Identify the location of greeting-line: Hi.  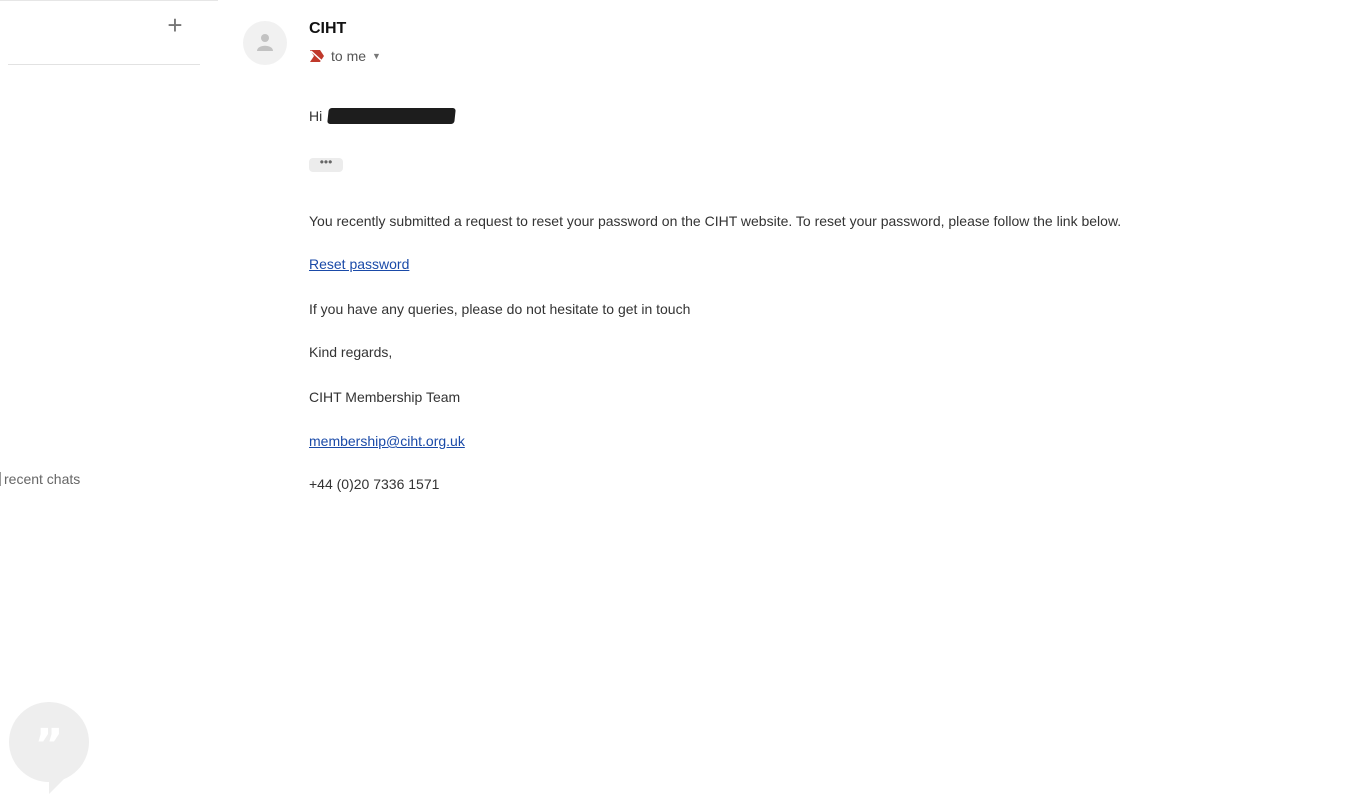
(383, 116).